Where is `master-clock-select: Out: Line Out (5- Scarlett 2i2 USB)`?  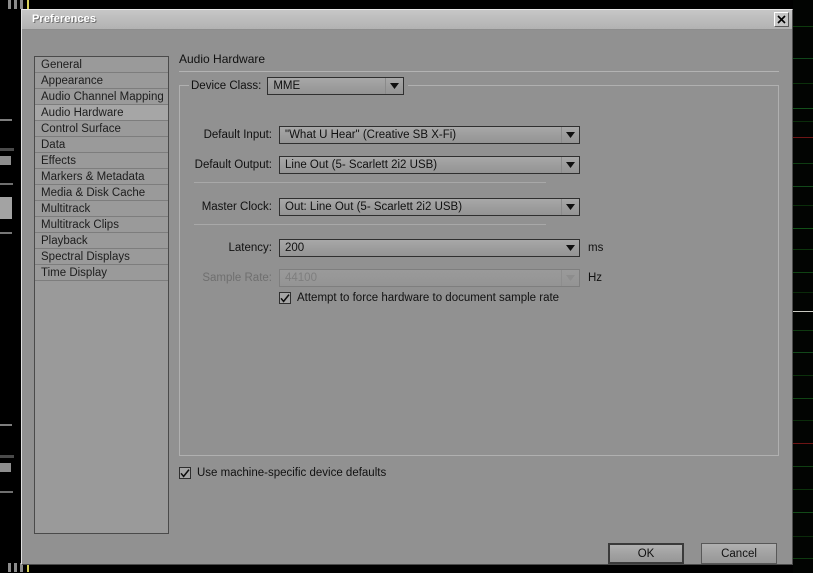 master-clock-select: Out: Line Out (5- Scarlett 2i2 USB) is located at coordinates (429, 207).